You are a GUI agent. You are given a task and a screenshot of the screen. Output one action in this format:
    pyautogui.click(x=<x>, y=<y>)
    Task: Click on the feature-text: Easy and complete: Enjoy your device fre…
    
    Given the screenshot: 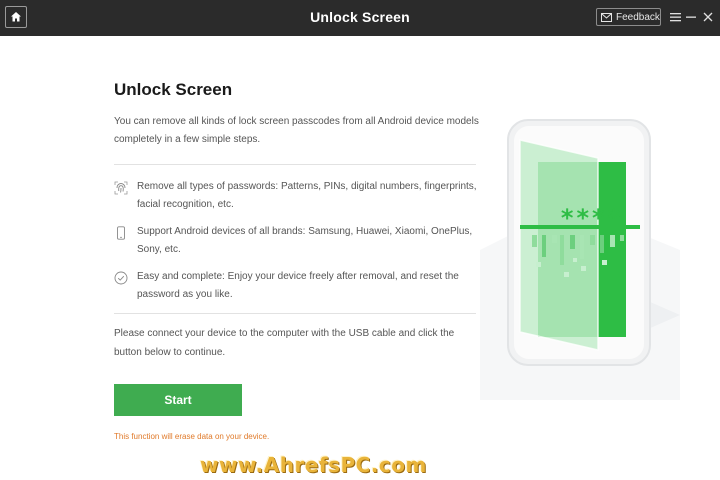 What is the action you would take?
    pyautogui.click(x=298, y=285)
    